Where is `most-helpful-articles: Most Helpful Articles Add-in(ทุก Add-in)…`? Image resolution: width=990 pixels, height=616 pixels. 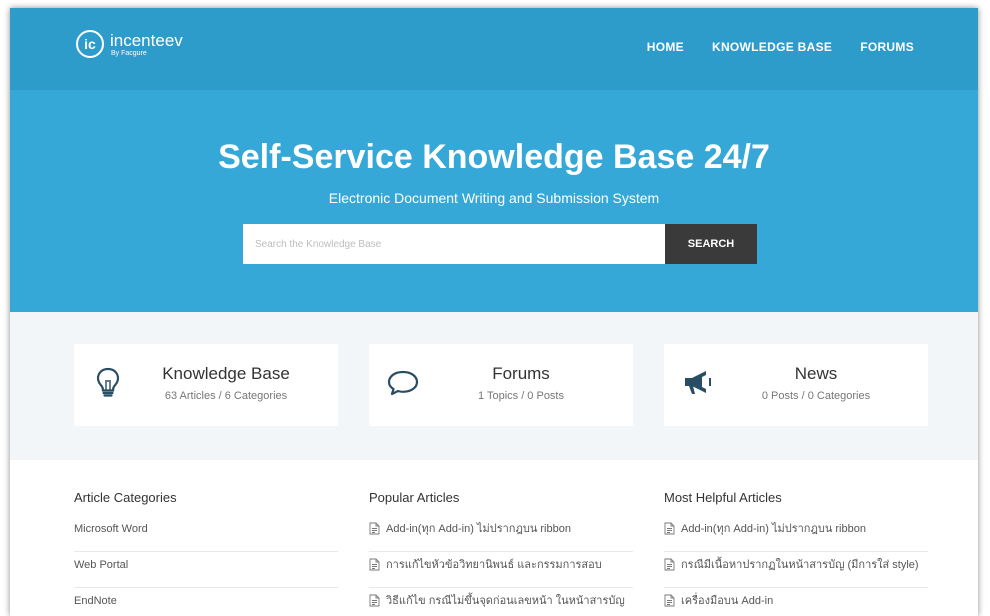 most-helpful-articles: Most Helpful Articles Add-in(ทุก Add-in)… is located at coordinates (796, 553).